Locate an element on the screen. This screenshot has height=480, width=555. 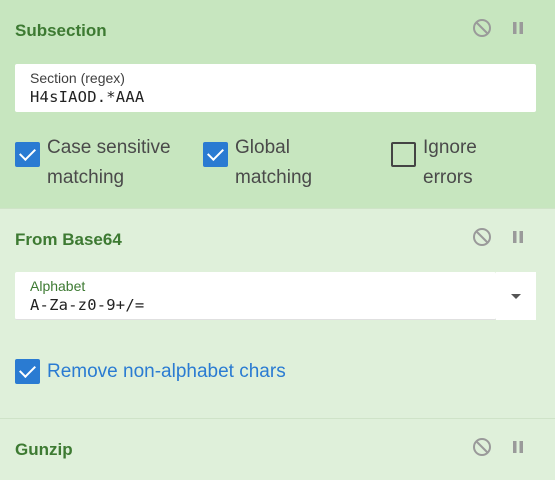
case-sensitive-checkbox: Case sensitive matching is located at coordinates (100, 163).